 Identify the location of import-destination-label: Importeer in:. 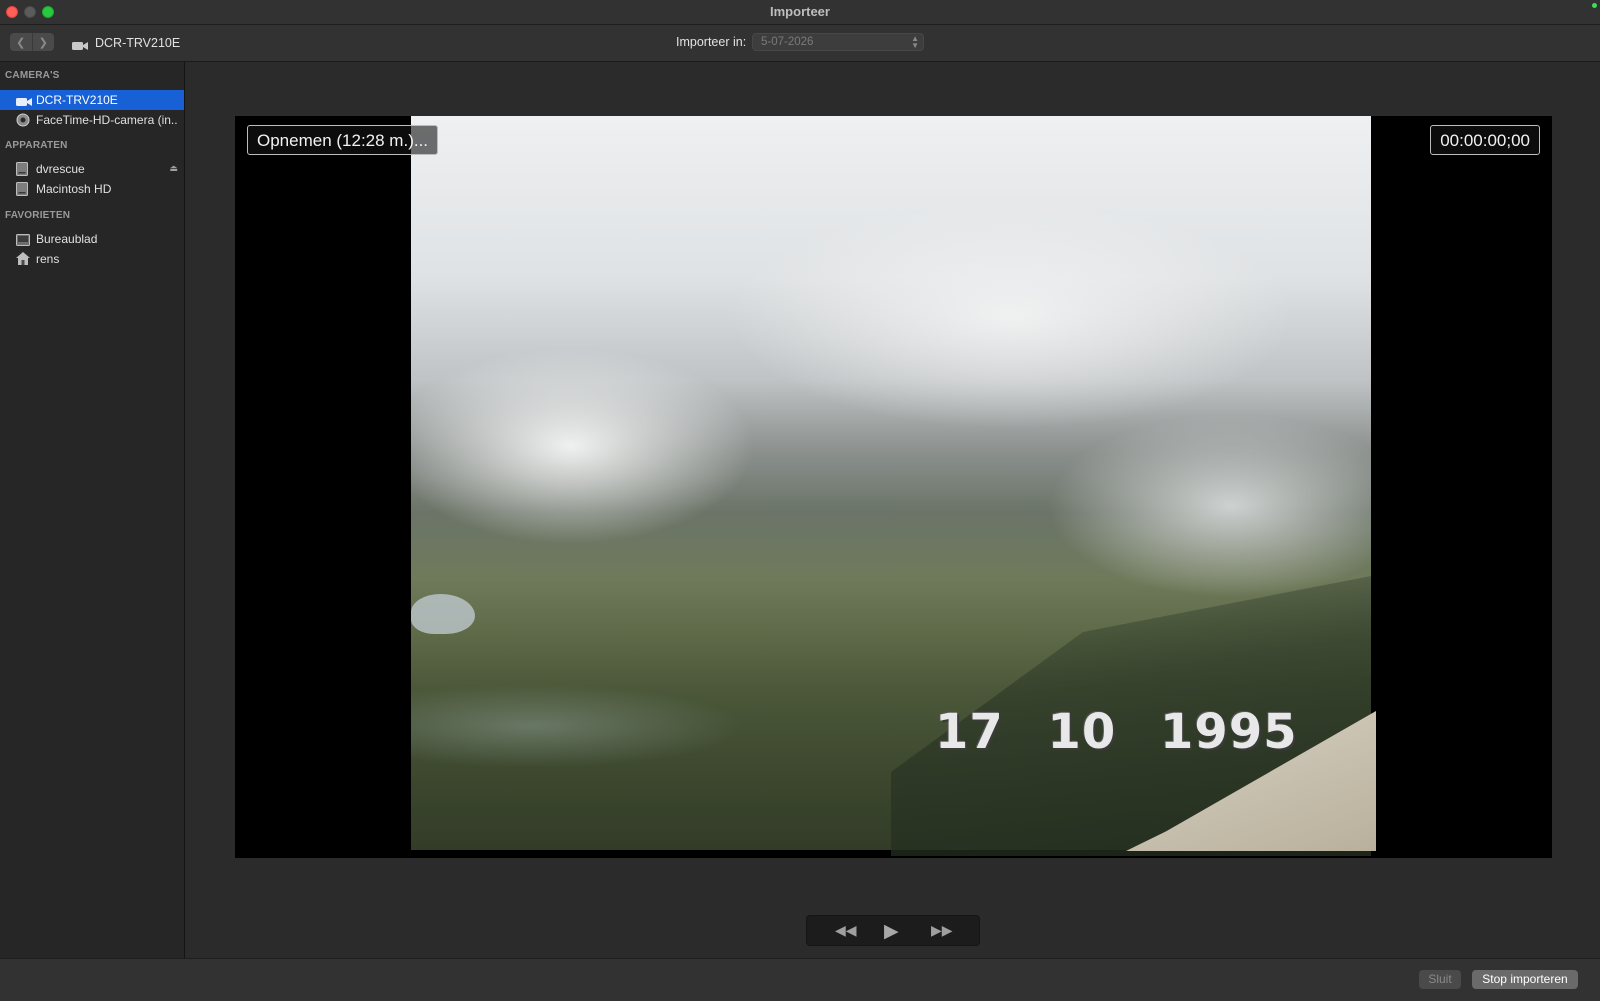
(711, 42).